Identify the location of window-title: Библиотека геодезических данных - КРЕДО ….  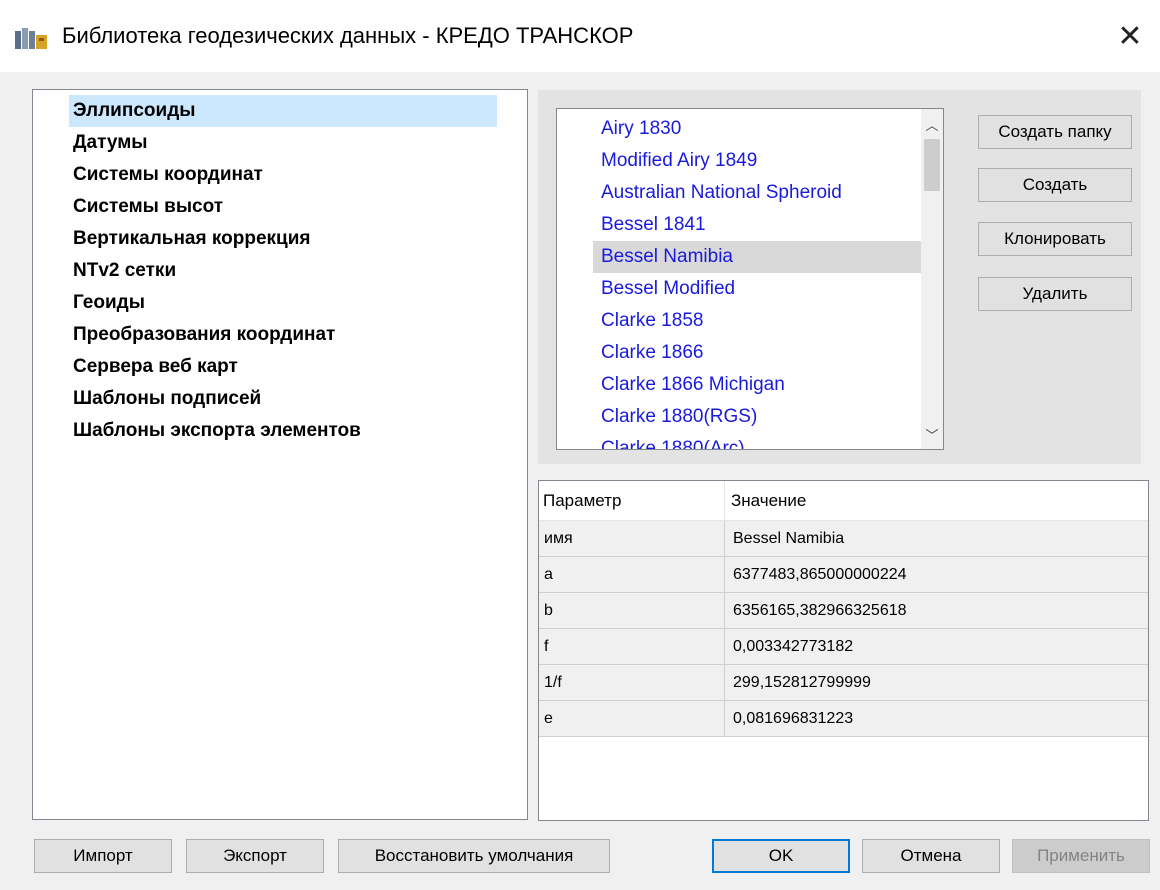
(348, 35).